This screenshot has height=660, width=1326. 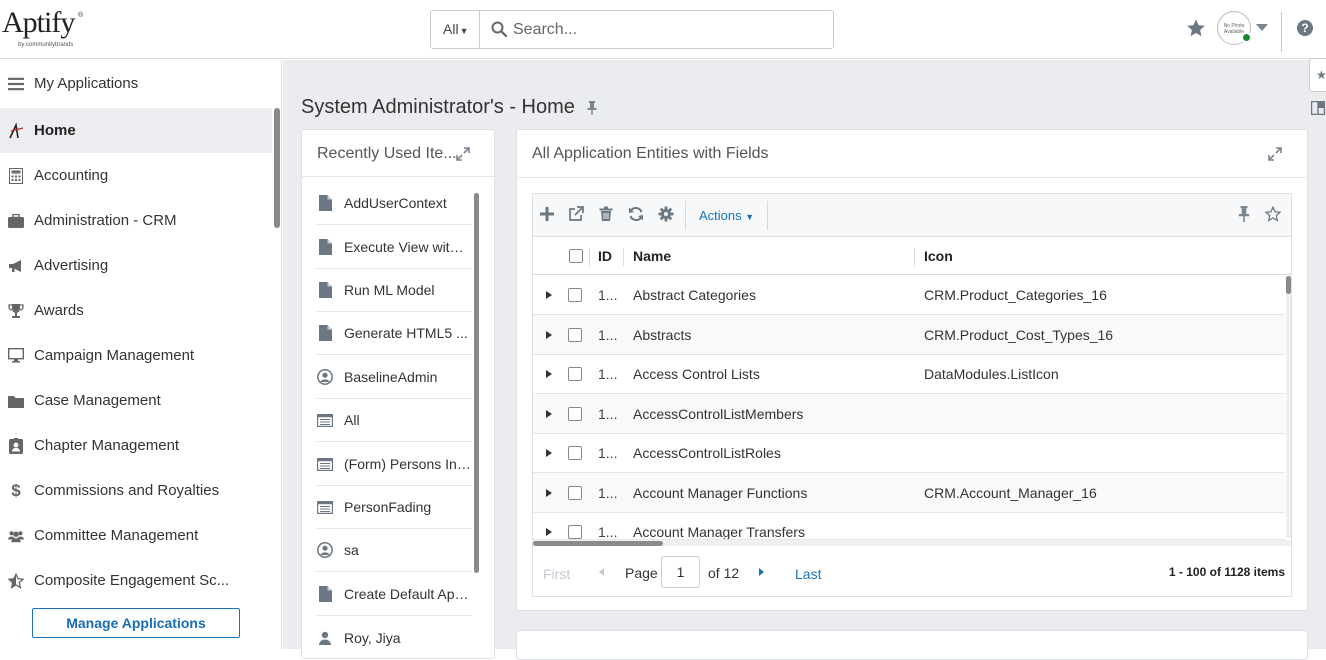 I want to click on sidebar-item-commissions-and-royalties: $ Commissions and Royalties, so click(x=136, y=490).